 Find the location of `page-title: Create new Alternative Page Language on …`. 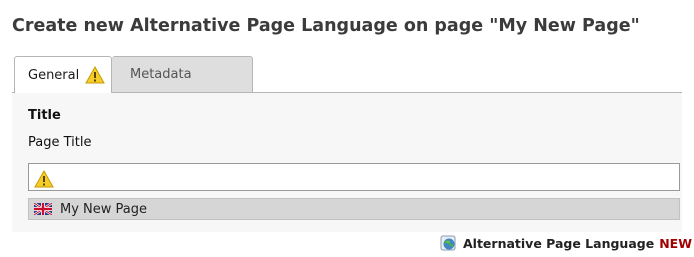

page-title: Create new Alternative Page Language on … is located at coordinates (326, 26).